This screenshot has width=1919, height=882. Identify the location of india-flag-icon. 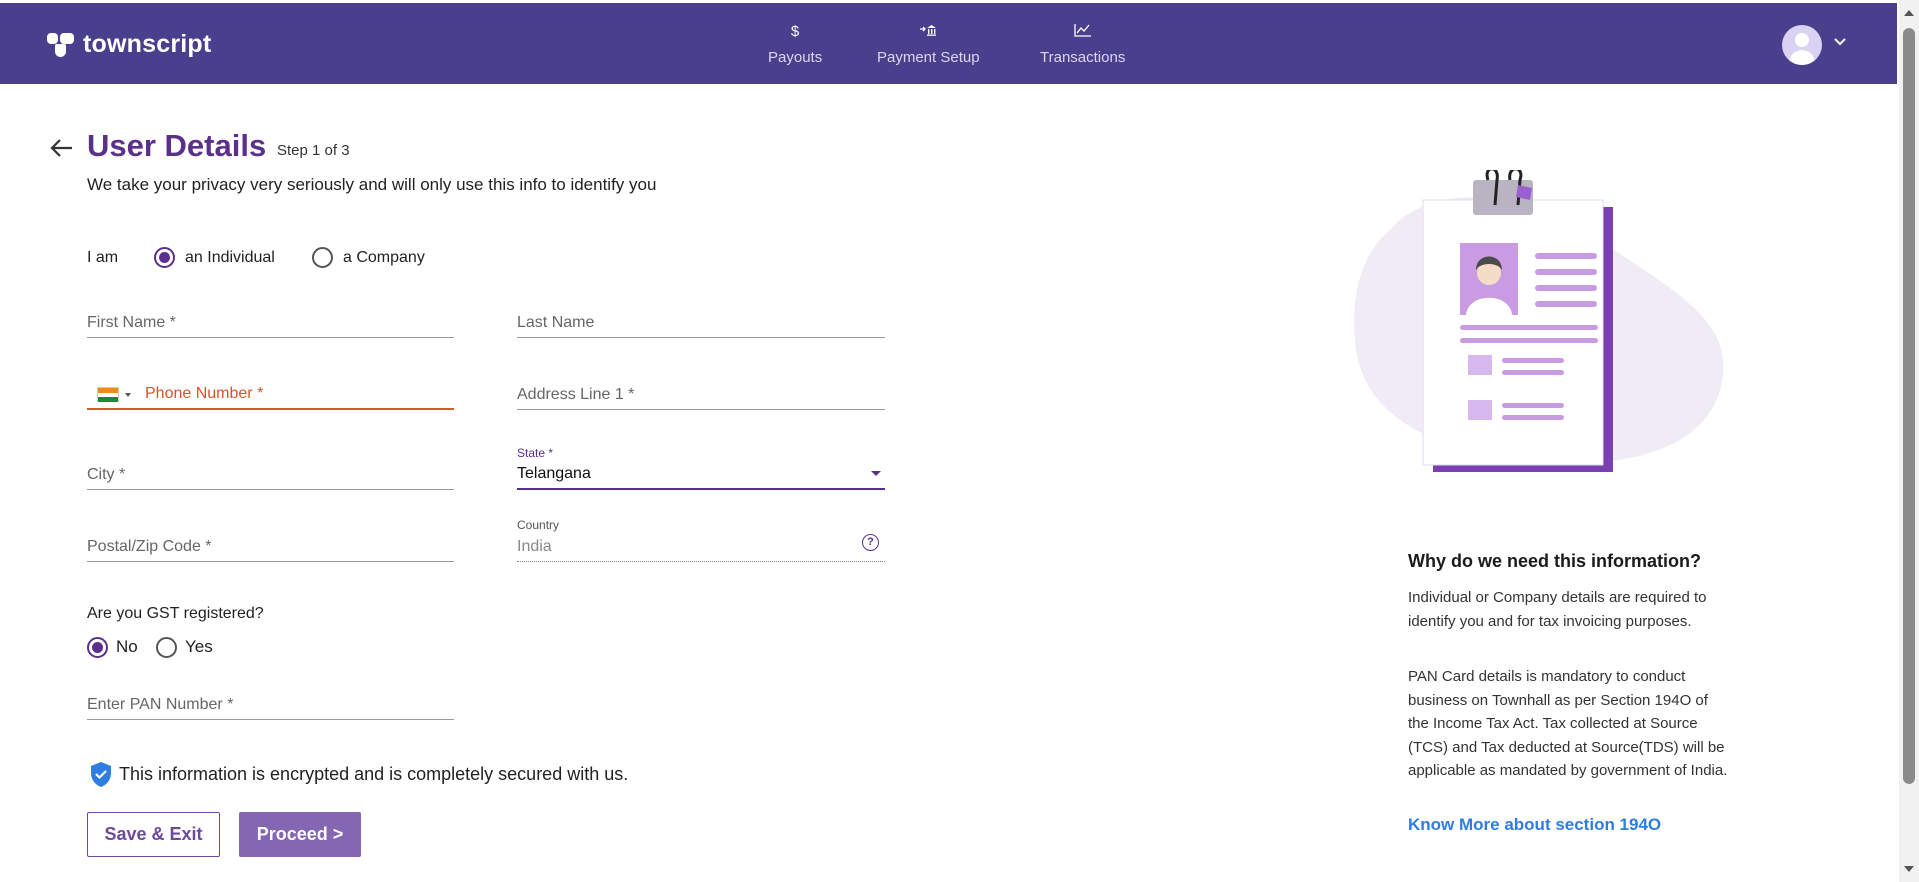
(108, 394).